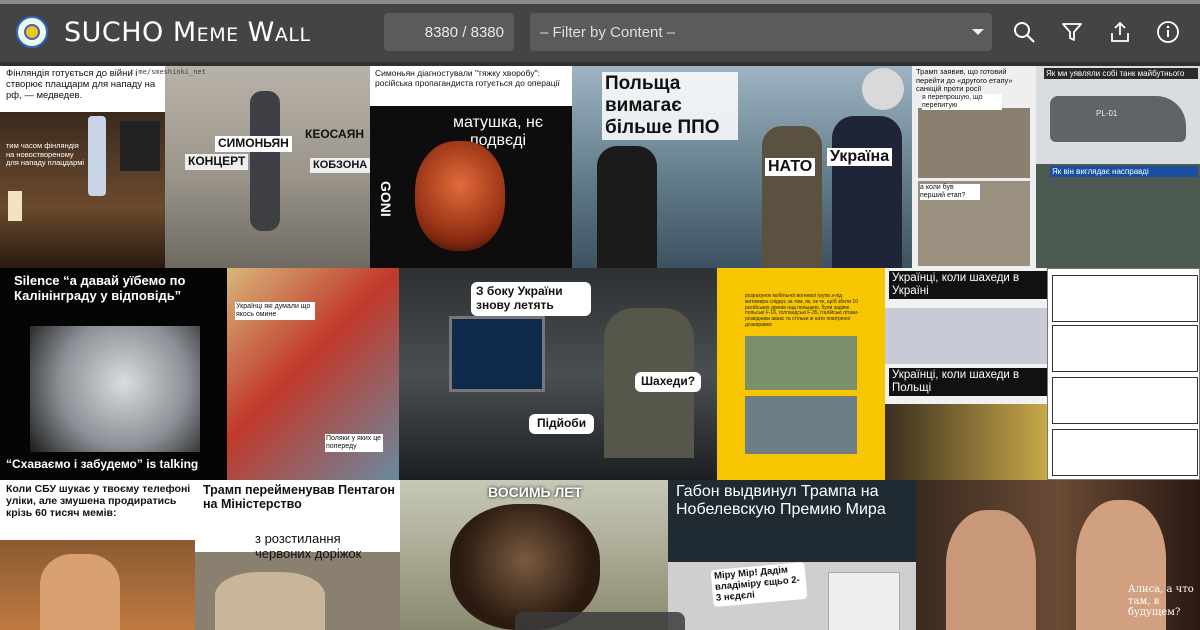  I want to click on meme-caption: ВОСИМЬ ЛЕТ, so click(535, 492).